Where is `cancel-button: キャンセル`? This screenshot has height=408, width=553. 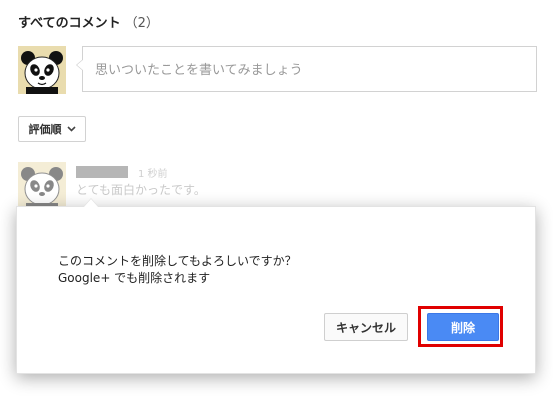
cancel-button: キャンセル is located at coordinates (366, 327).